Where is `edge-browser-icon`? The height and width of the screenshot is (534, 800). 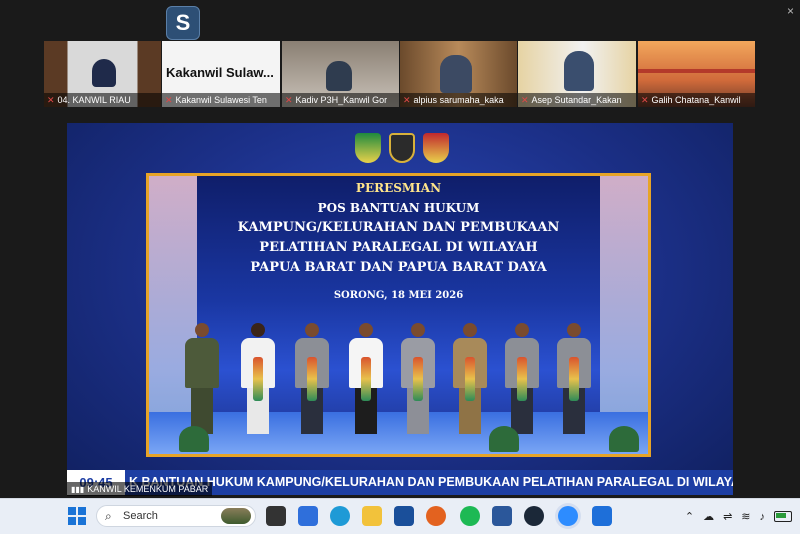
edge-browser-icon is located at coordinates (340, 516).